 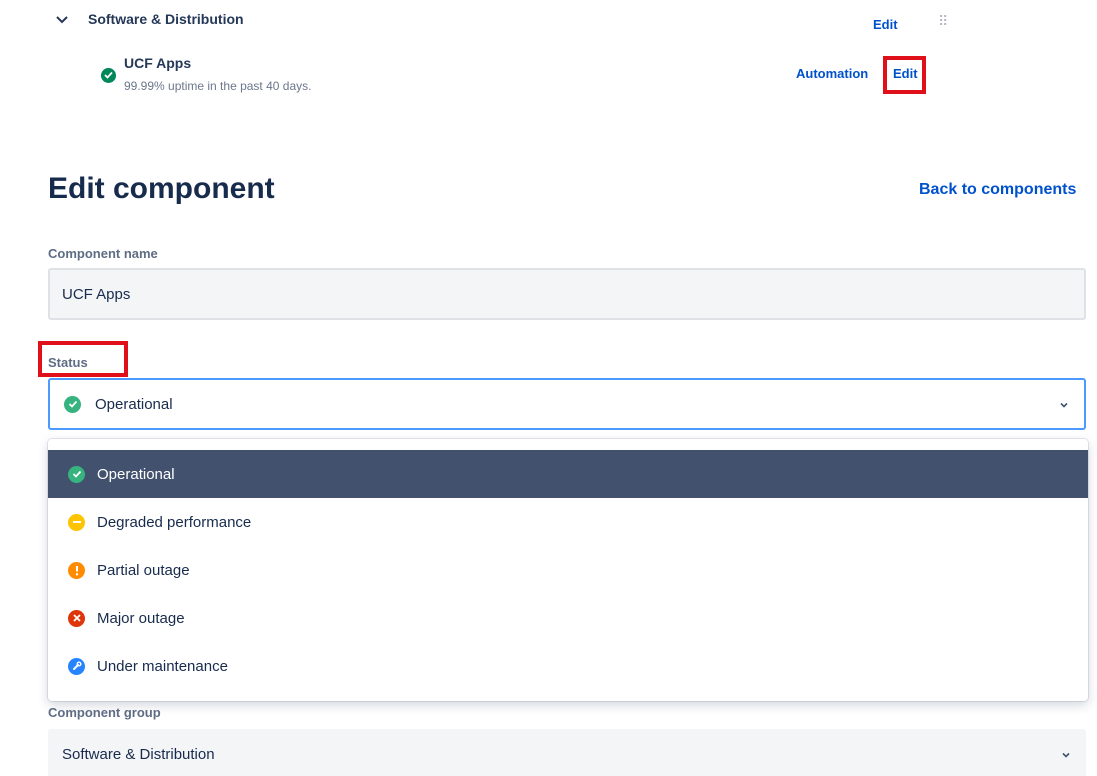 What do you see at coordinates (158, 63) in the screenshot?
I see `component-name: UCF Apps` at bounding box center [158, 63].